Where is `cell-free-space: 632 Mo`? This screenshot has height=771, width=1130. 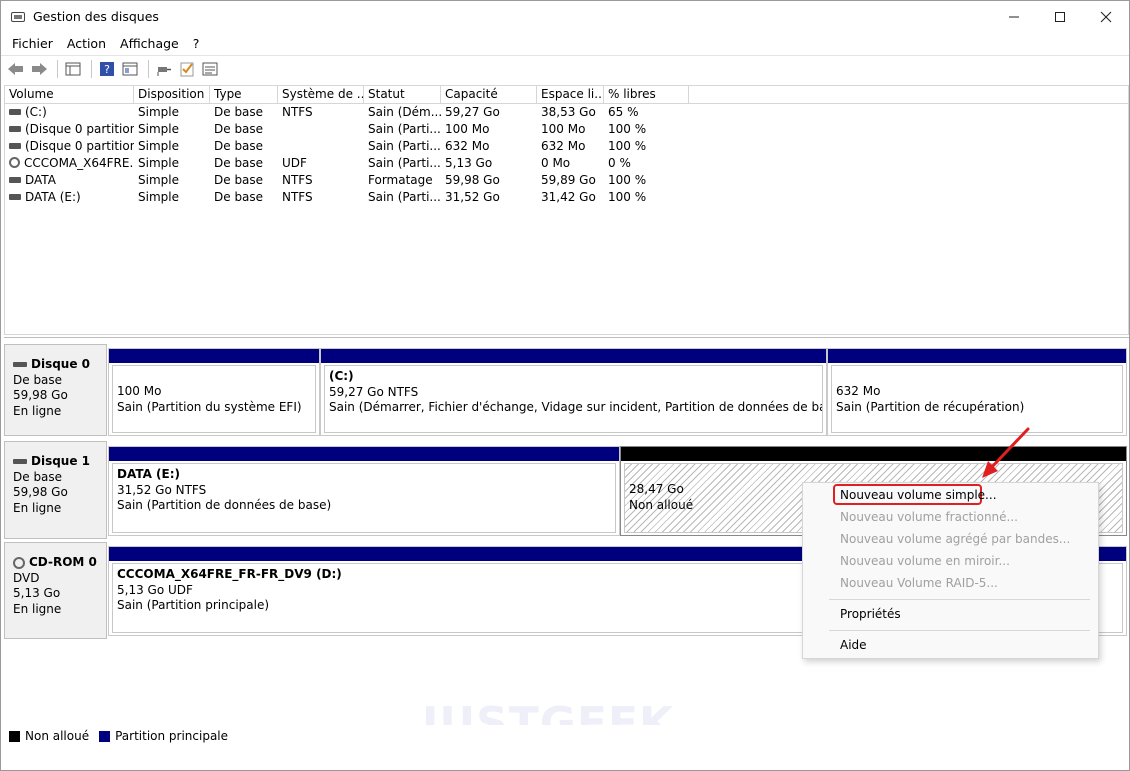 cell-free-space: 632 Mo is located at coordinates (563, 146).